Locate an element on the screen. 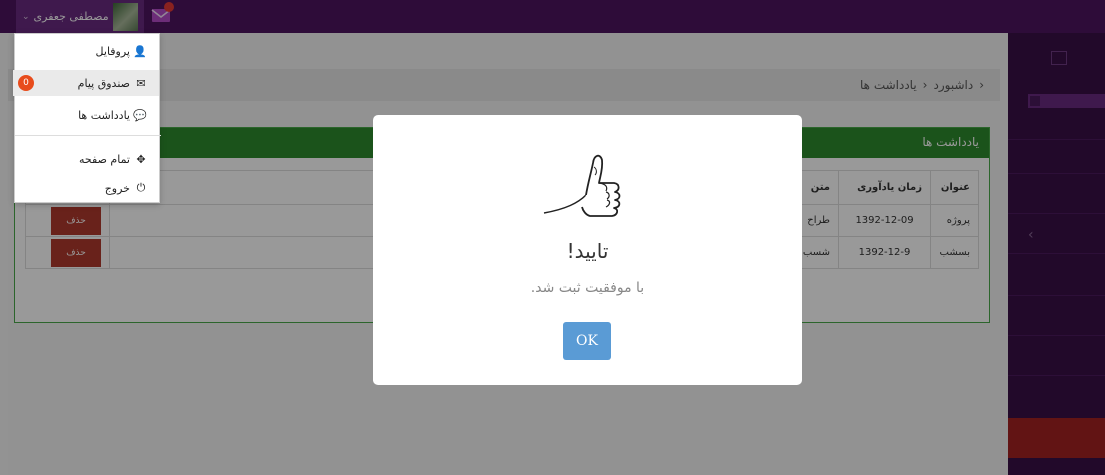 The image size is (1105, 475). menu-item-inbox: ✉ صندوق پیام 0 is located at coordinates (86, 83).